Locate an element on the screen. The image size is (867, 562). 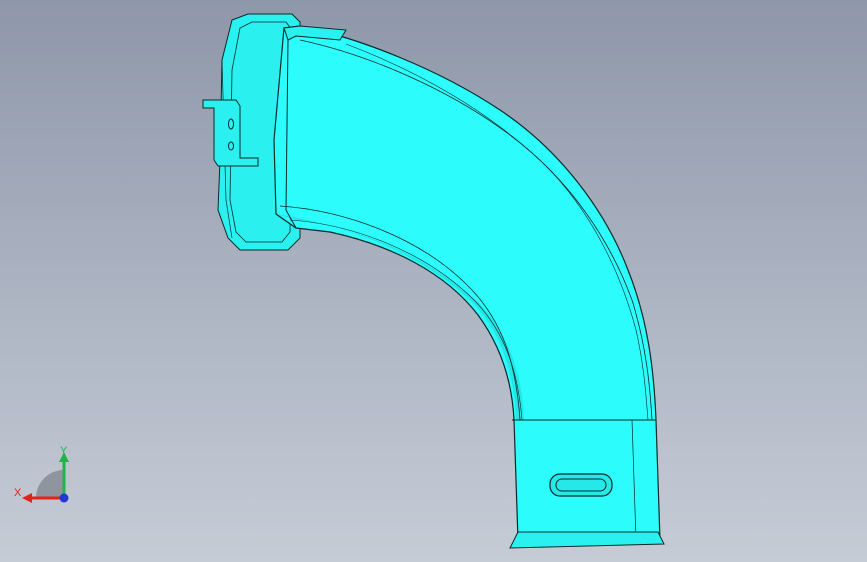
x-axis-label: X is located at coordinates (18, 493).